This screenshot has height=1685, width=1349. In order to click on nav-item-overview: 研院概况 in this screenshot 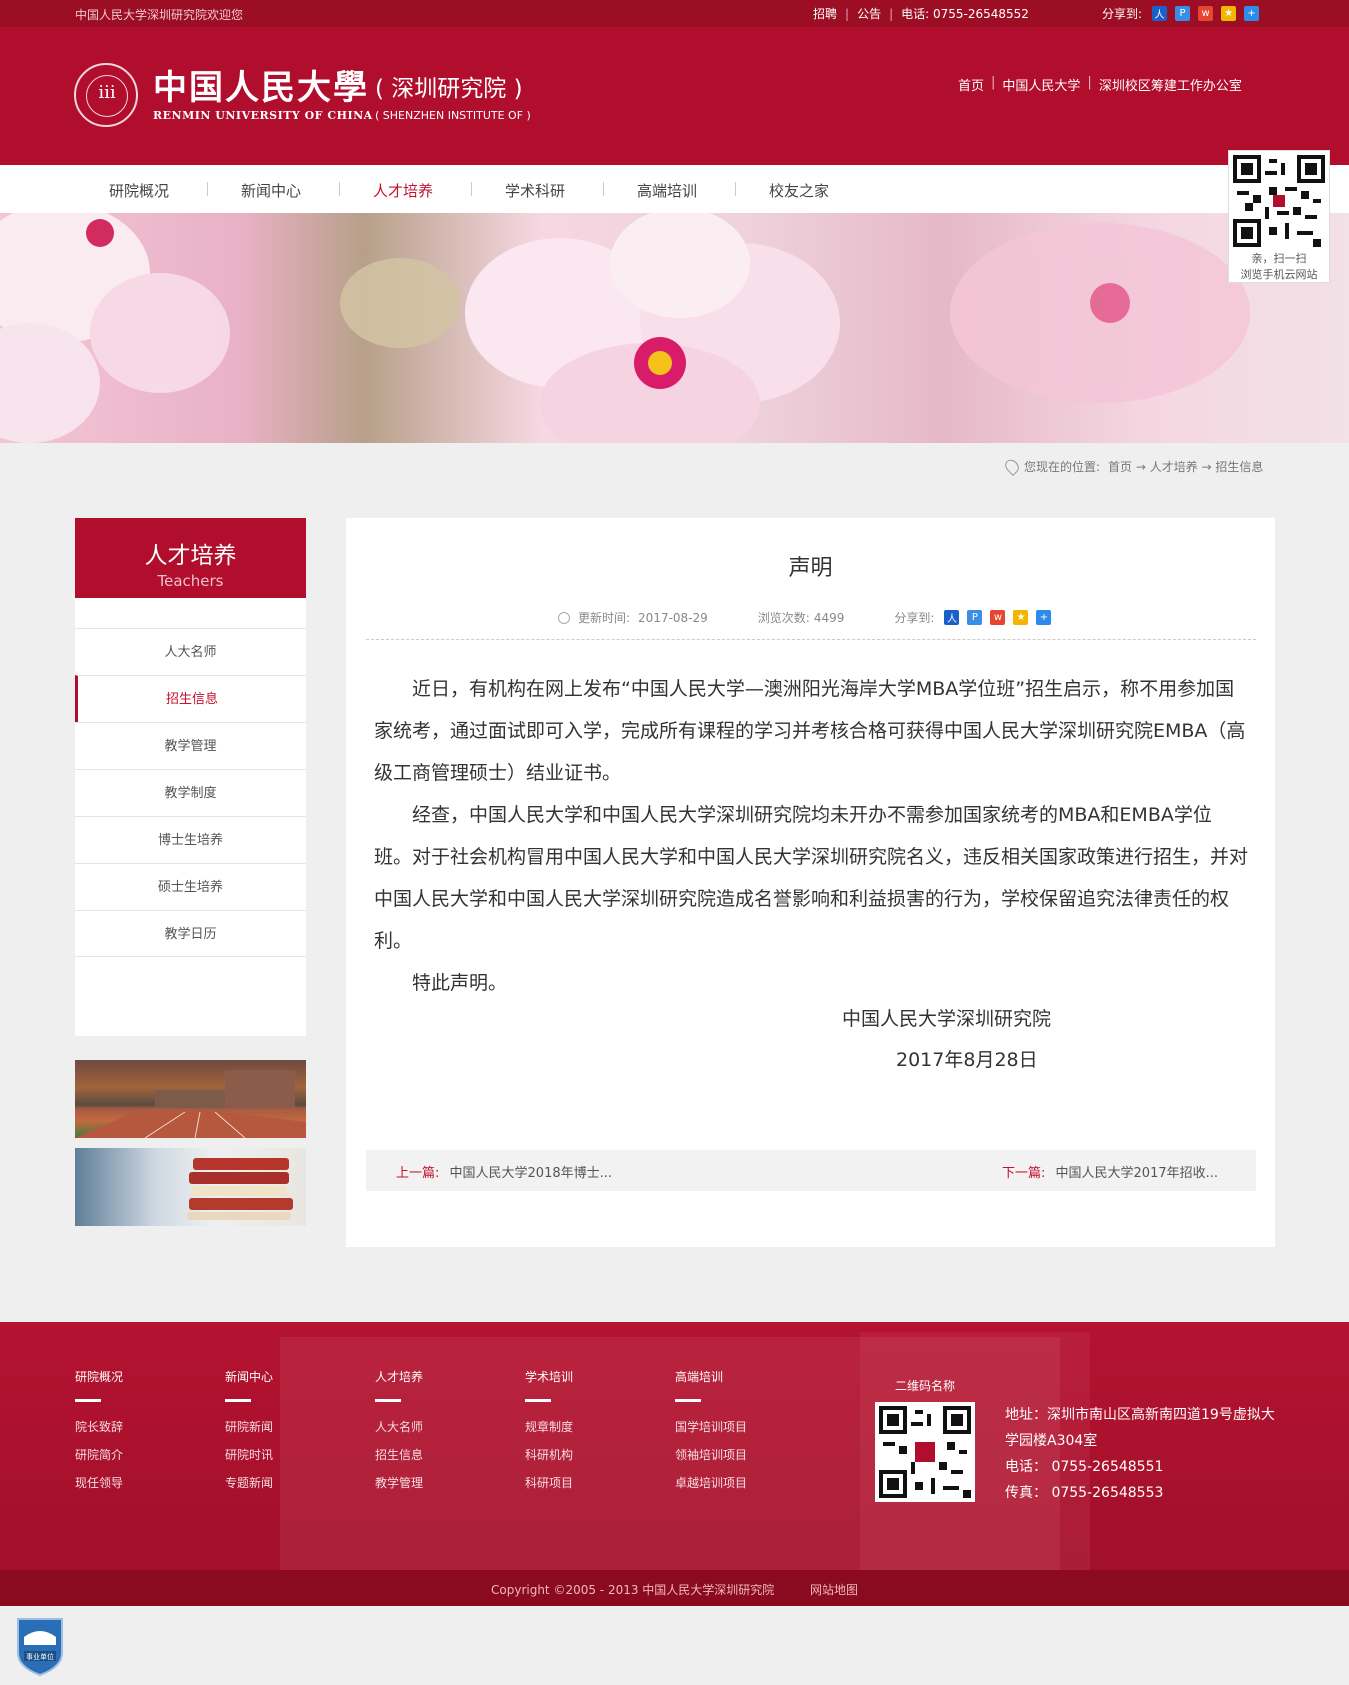, I will do `click(139, 190)`.